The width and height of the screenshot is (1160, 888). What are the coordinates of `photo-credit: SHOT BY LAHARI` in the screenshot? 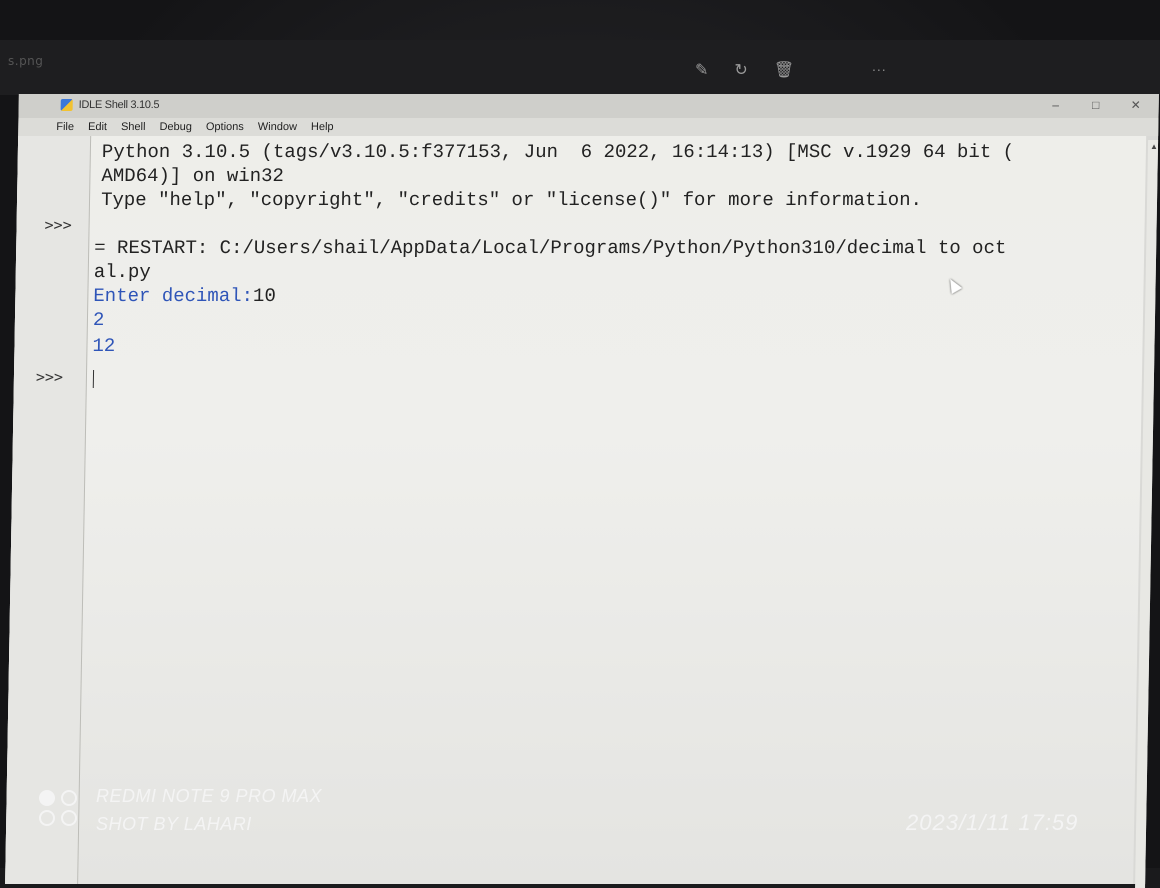 It's located at (174, 824).